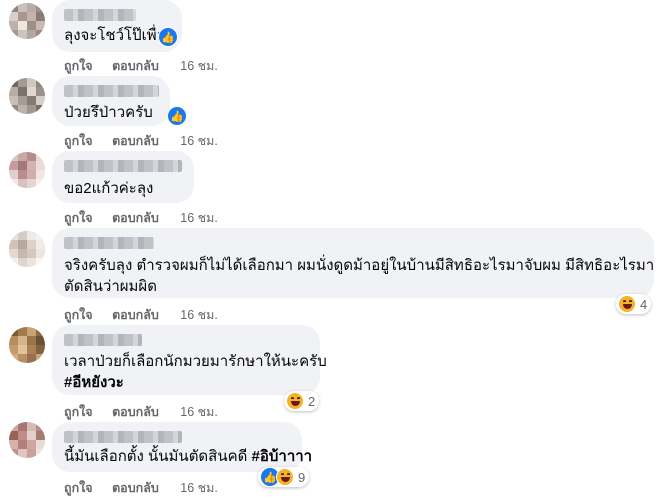 The width and height of the screenshot is (660, 498). What do you see at coordinates (110, 286) in the screenshot?
I see `comment-text-line2: ตัดสินว่าผมผิด` at bounding box center [110, 286].